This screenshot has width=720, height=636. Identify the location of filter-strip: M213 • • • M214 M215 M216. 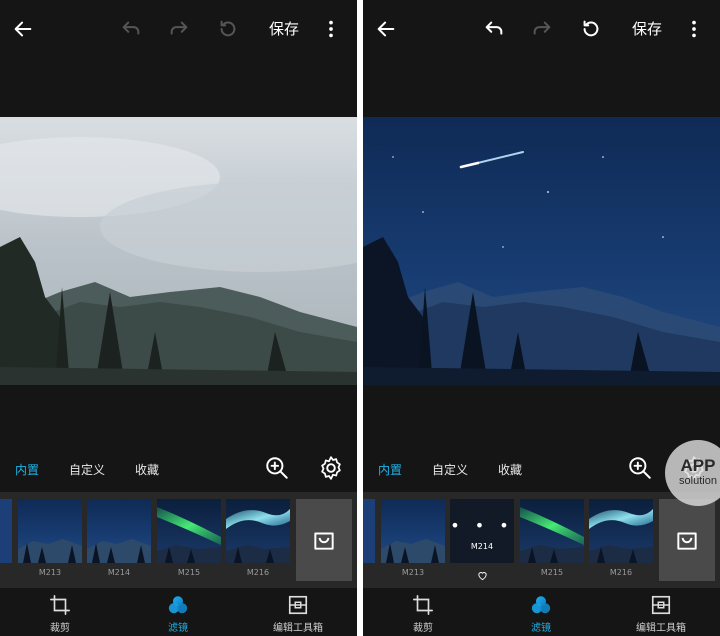
(541, 540).